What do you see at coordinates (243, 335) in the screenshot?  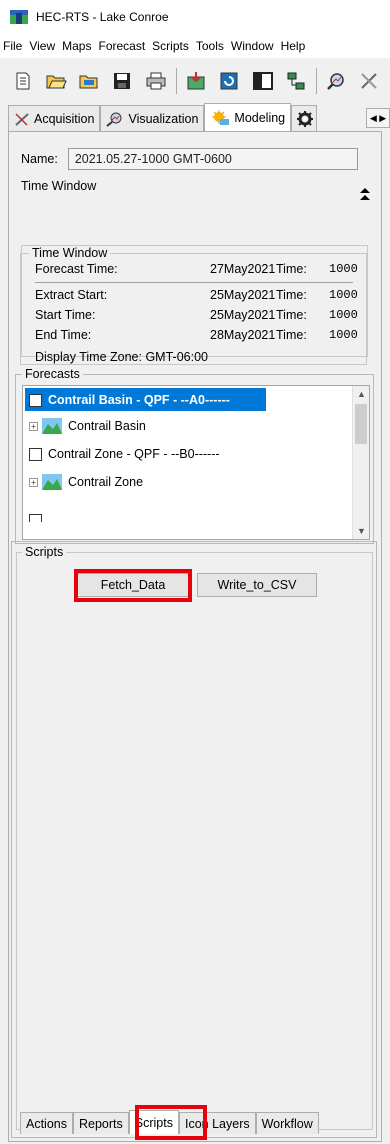 I see `row-date: 28May2021` at bounding box center [243, 335].